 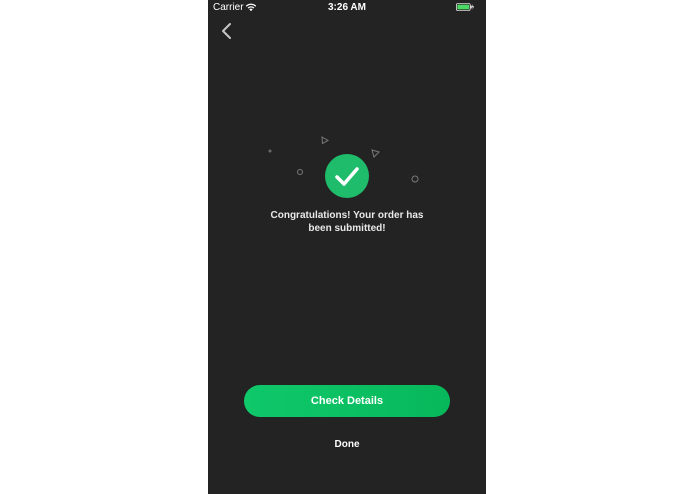 I want to click on success-message-line-1: Congratulations! Your order has, so click(x=347, y=215).